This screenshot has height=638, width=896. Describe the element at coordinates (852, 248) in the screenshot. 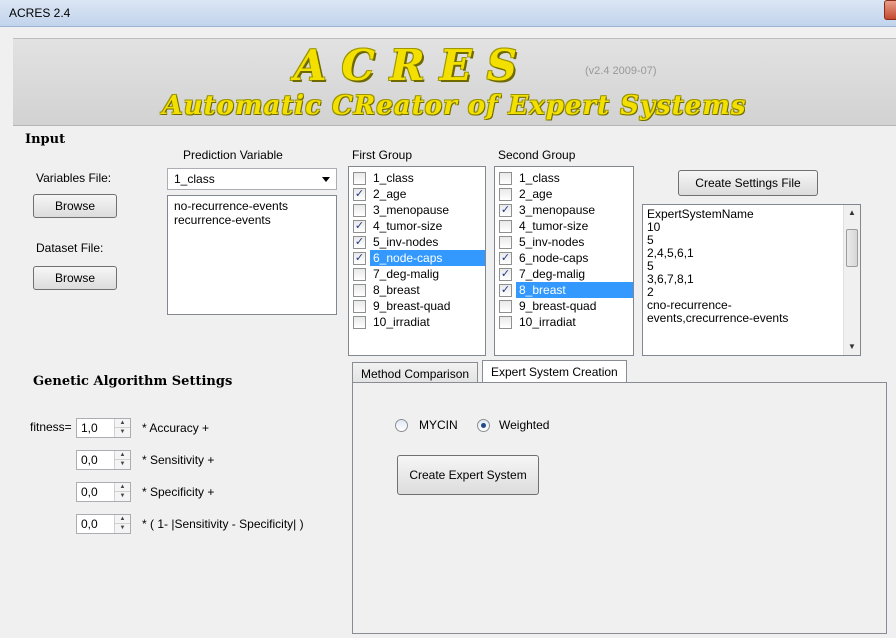

I see `scrollbar-thumb` at that location.